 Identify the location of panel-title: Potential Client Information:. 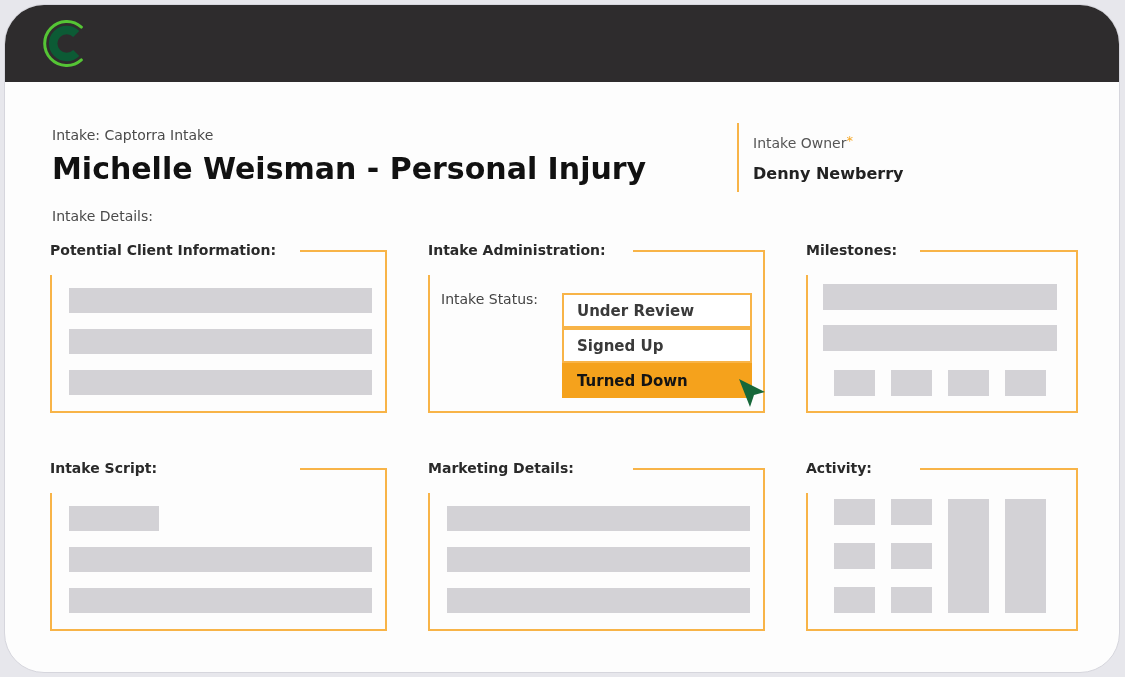
(163, 250).